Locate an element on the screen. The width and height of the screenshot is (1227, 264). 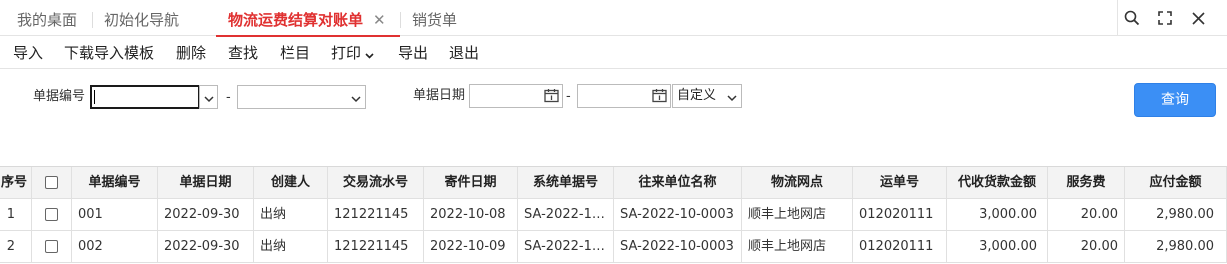
date-from-input is located at coordinates (516, 96).